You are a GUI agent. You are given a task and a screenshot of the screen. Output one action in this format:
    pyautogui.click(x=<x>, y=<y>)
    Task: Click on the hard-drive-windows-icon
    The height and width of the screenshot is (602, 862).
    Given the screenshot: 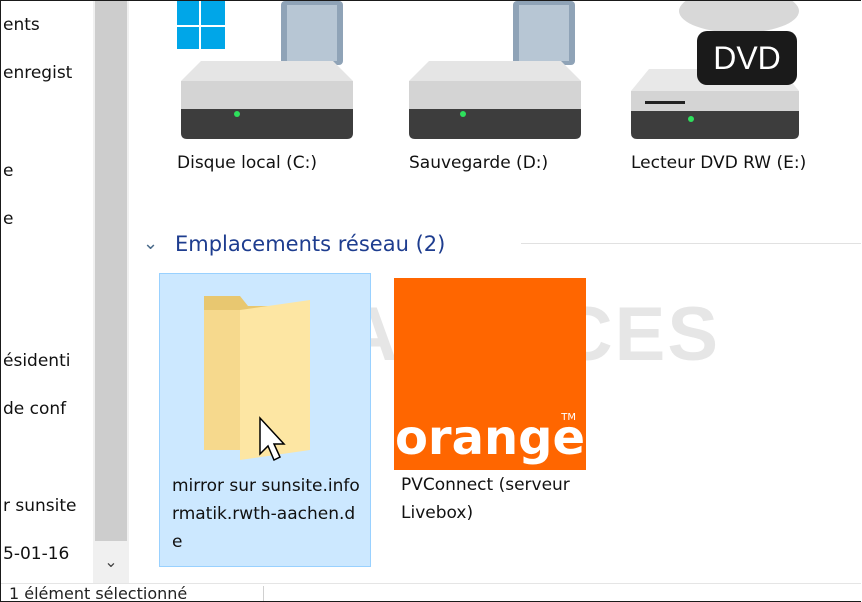 What is the action you would take?
    pyautogui.click(x=265, y=70)
    